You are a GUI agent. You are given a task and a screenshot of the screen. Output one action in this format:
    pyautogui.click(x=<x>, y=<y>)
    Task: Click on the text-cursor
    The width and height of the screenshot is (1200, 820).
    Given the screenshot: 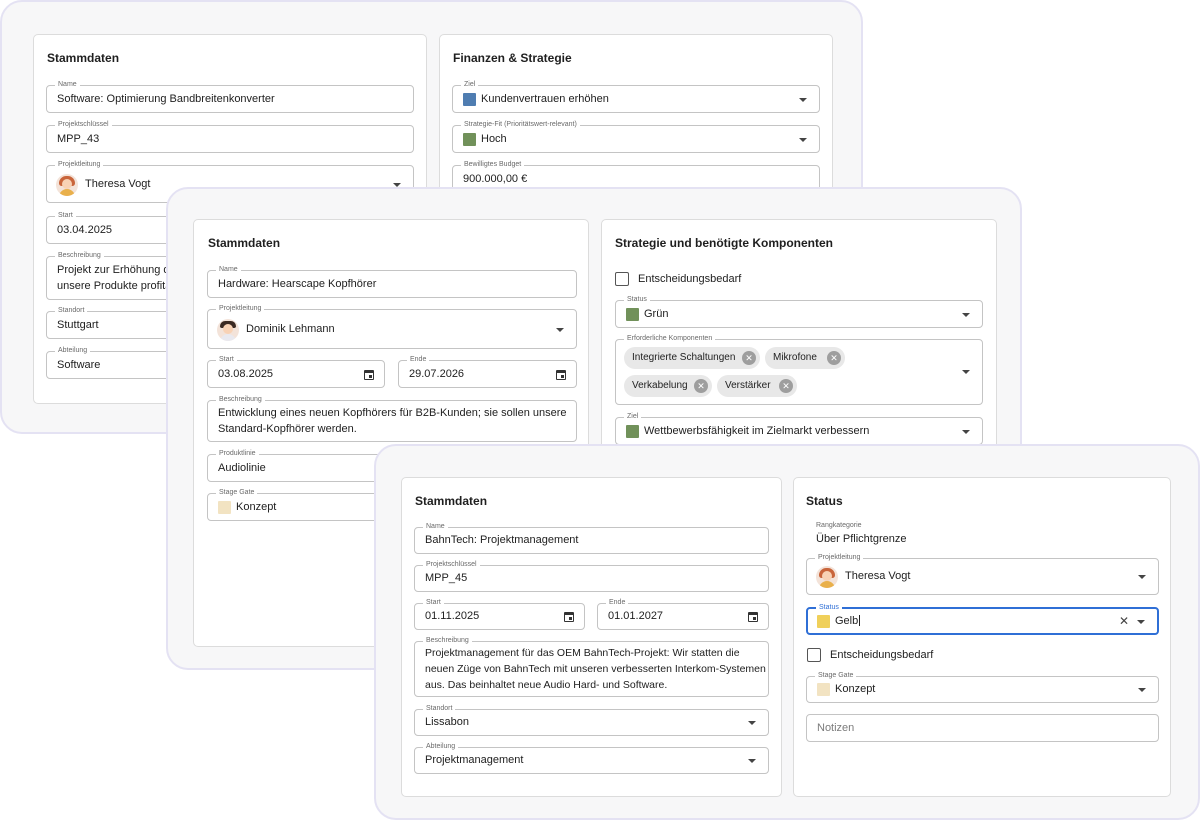 What is the action you would take?
    pyautogui.click(x=860, y=620)
    